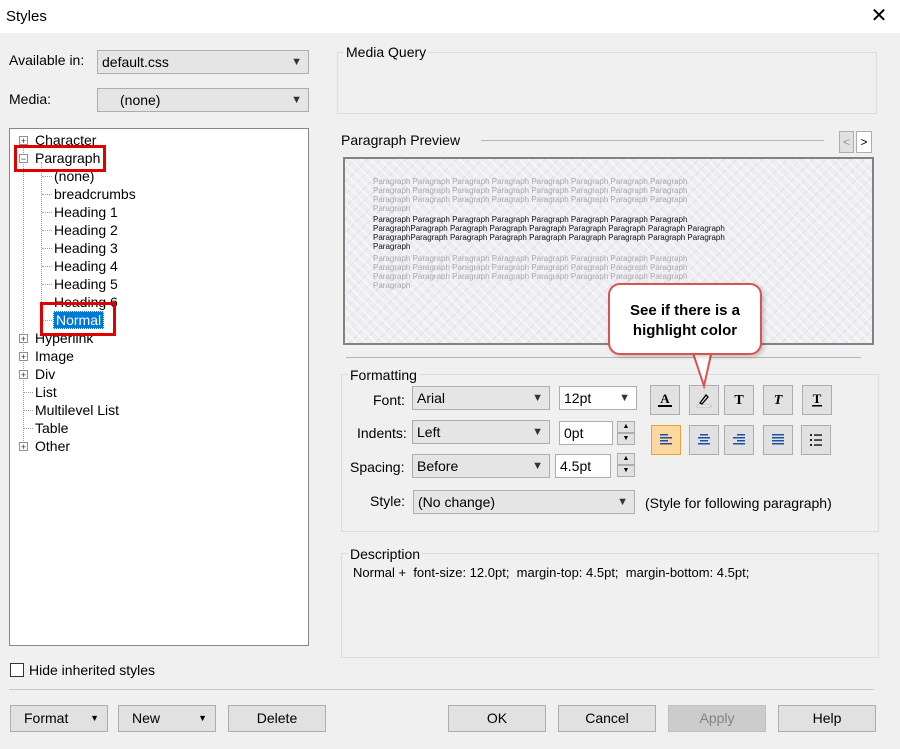 Image resolution: width=900 pixels, height=749 pixels. What do you see at coordinates (583, 466) in the screenshot?
I see `spacing-amount-input: 4.5pt` at bounding box center [583, 466].